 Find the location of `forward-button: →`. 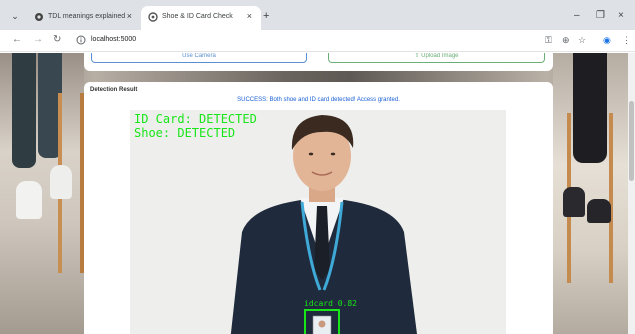

forward-button: → is located at coordinates (38, 40).